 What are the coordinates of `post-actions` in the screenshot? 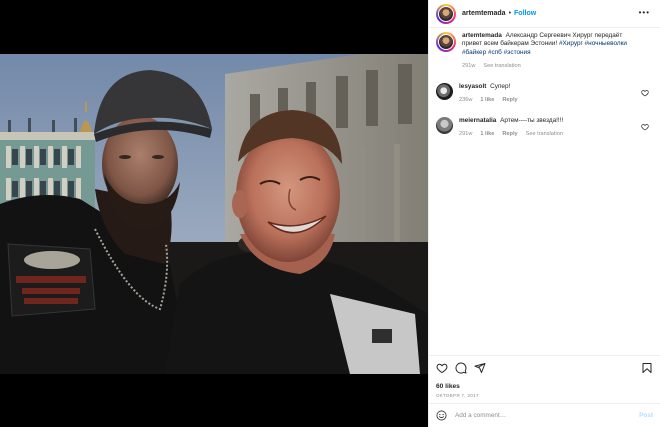 It's located at (461, 368).